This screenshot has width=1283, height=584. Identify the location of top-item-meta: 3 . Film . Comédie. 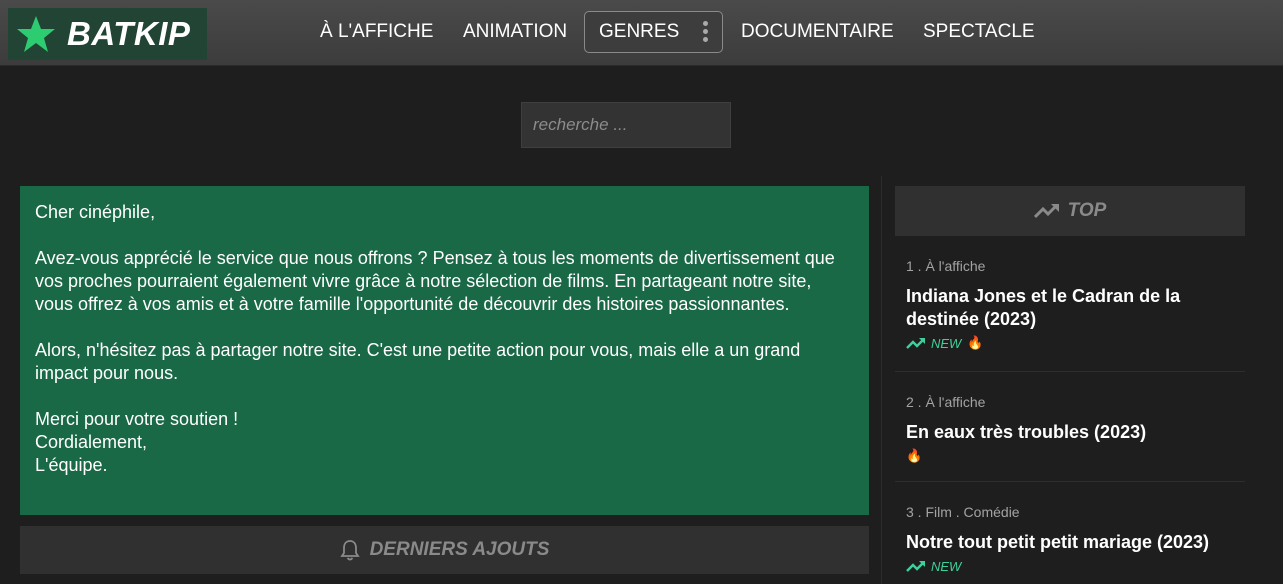
(963, 512).